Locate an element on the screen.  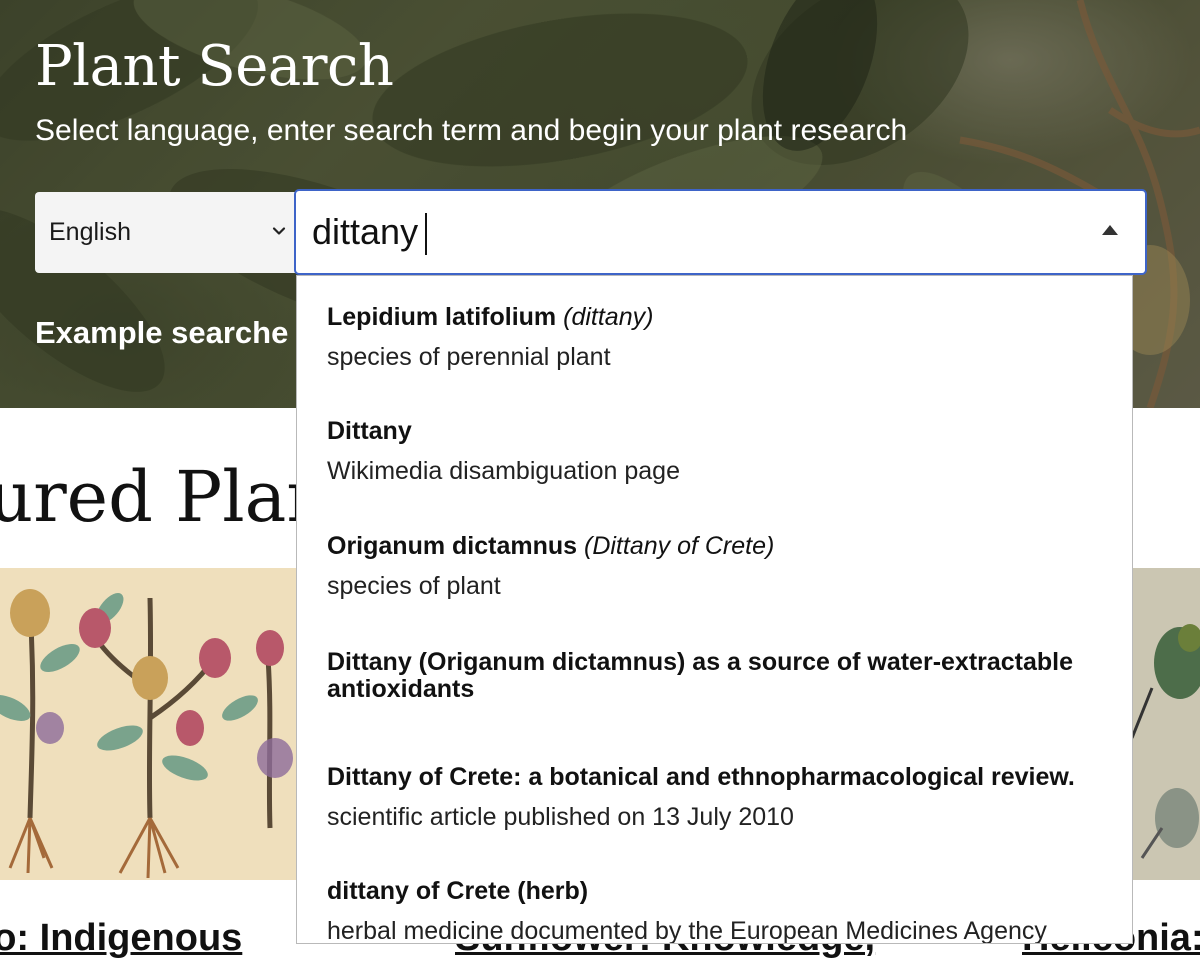
suggestion-name: Origanum dictamnus is located at coordinates (452, 546).